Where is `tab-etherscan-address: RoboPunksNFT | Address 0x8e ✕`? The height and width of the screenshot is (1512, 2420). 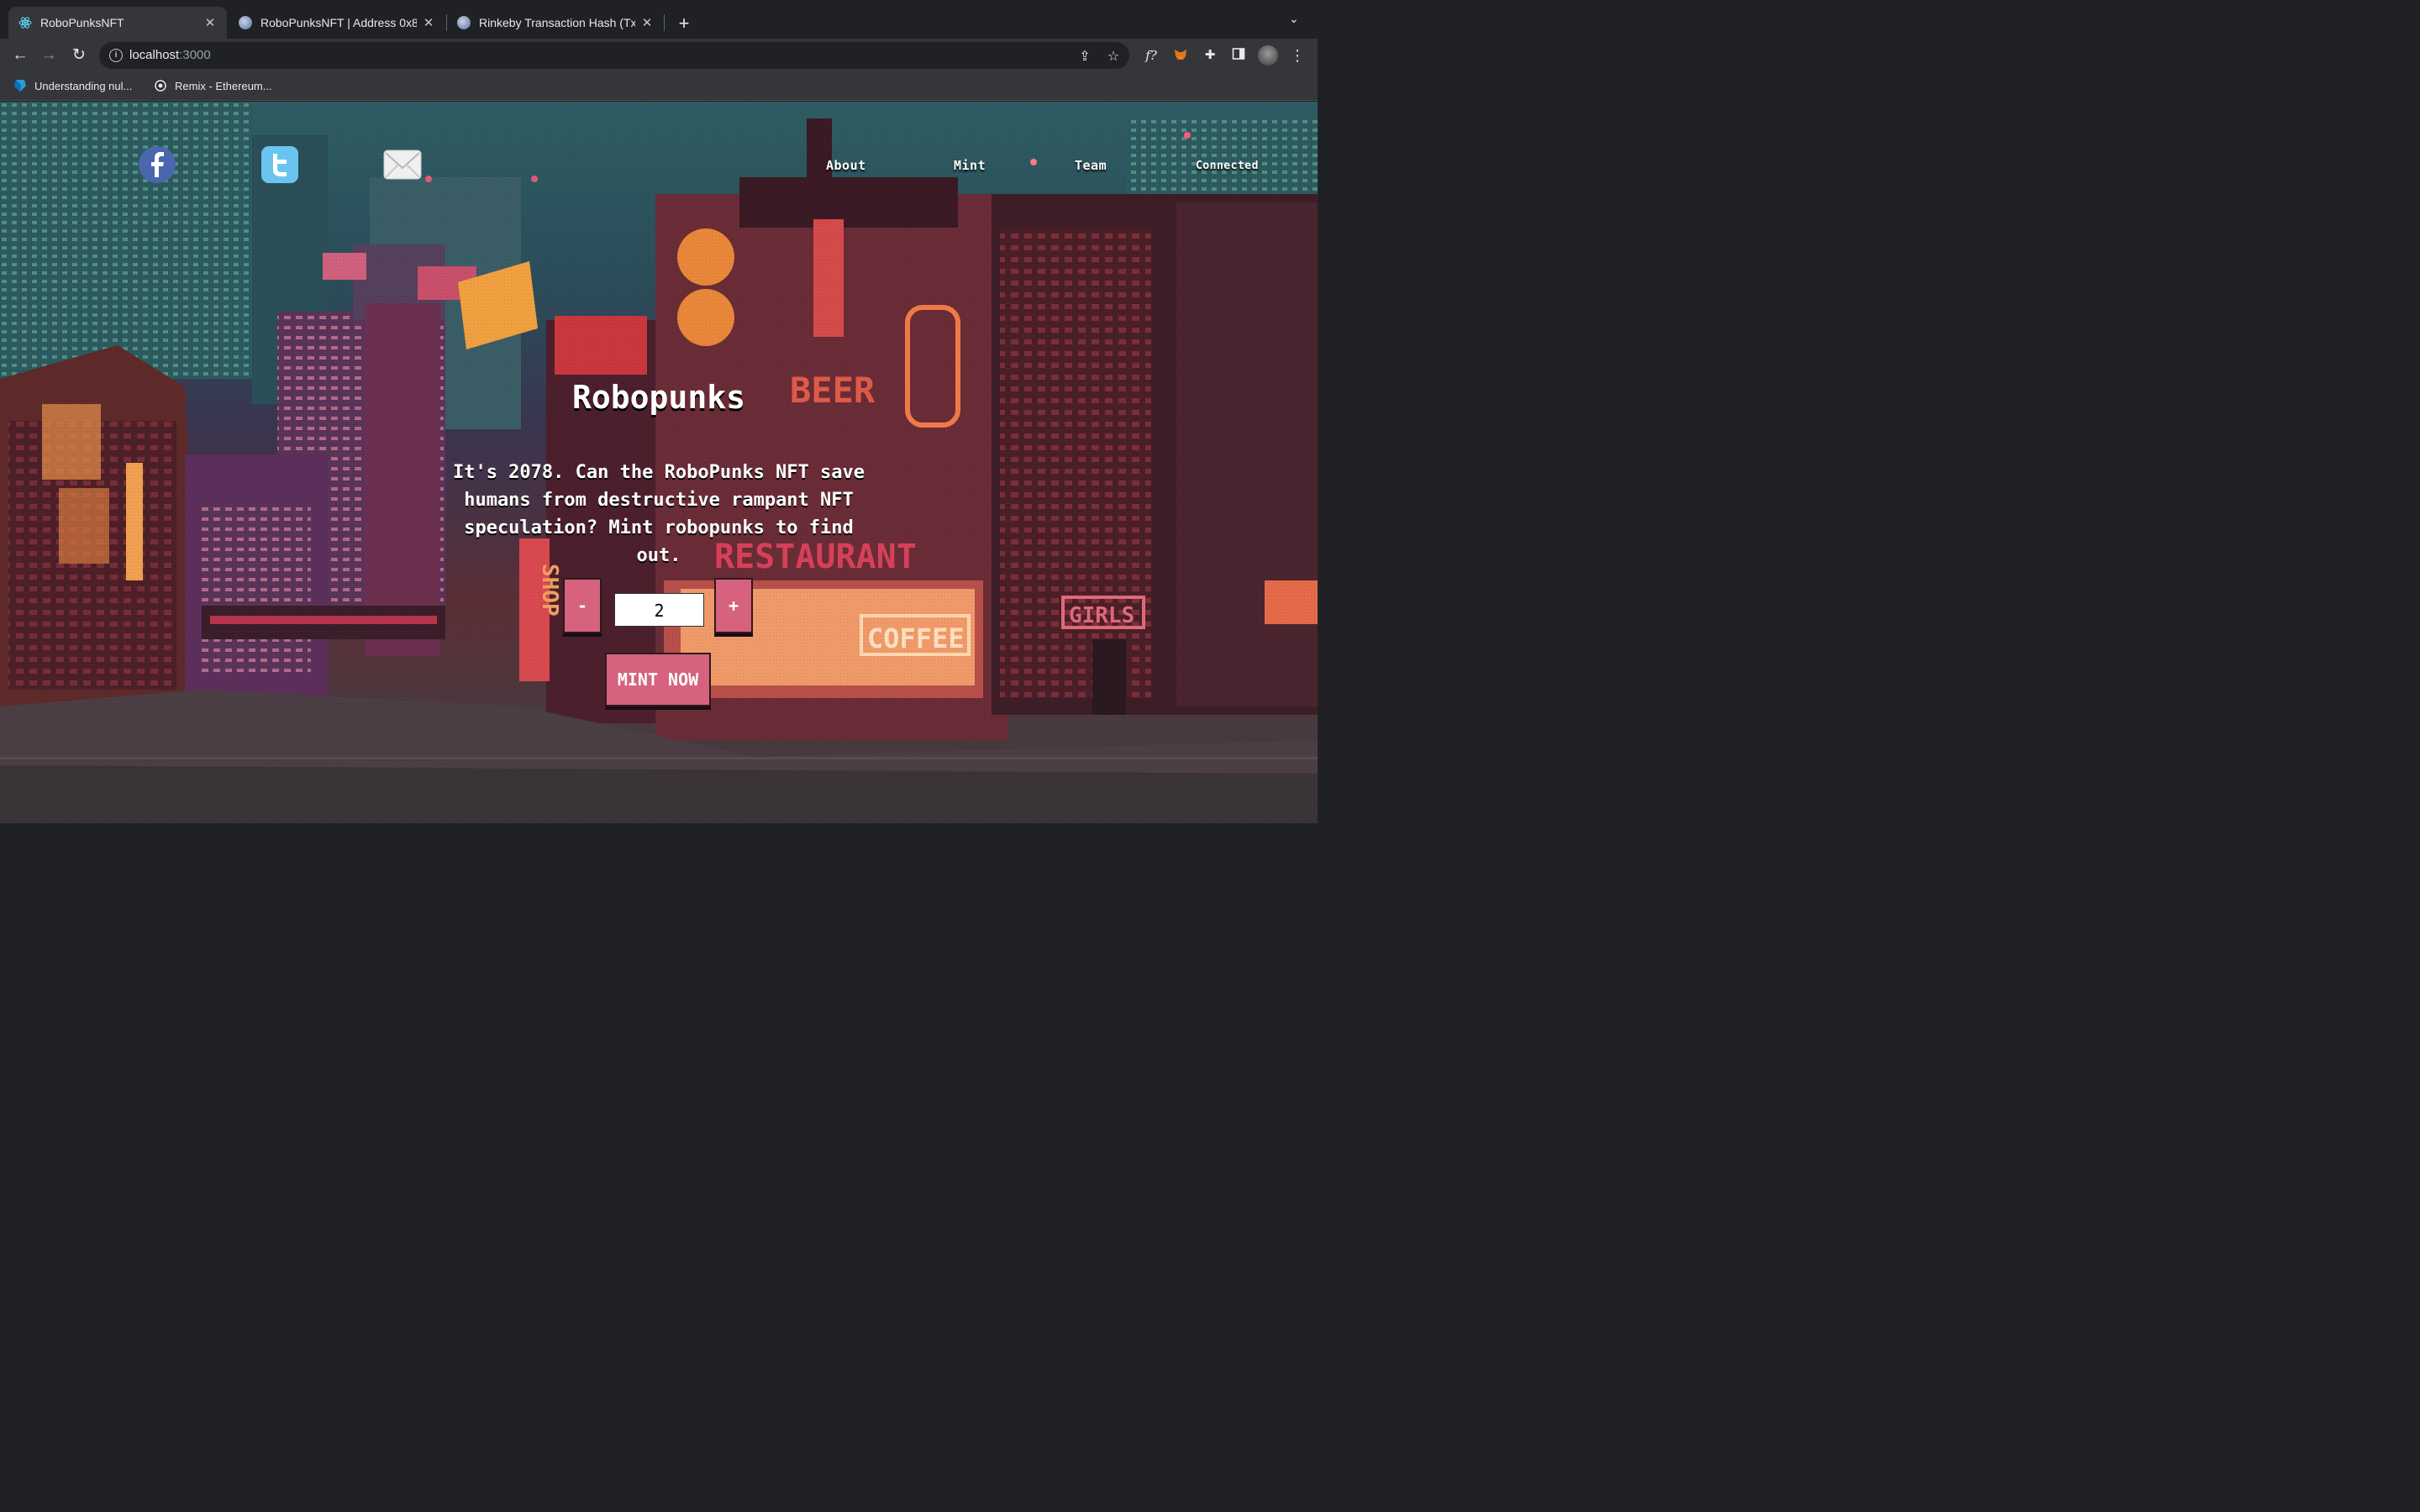 tab-etherscan-address: RoboPunksNFT | Address 0x8e ✕ is located at coordinates (337, 23).